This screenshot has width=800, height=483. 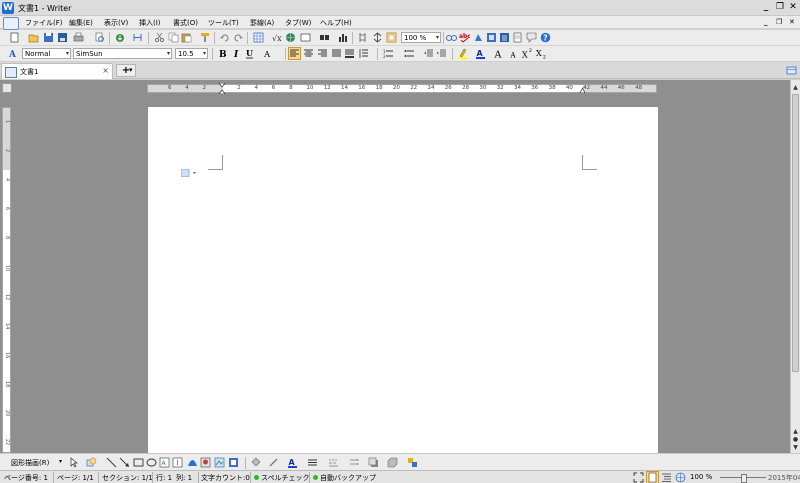 What do you see at coordinates (137, 37) in the screenshot?
I see `page-break-icon` at bounding box center [137, 37].